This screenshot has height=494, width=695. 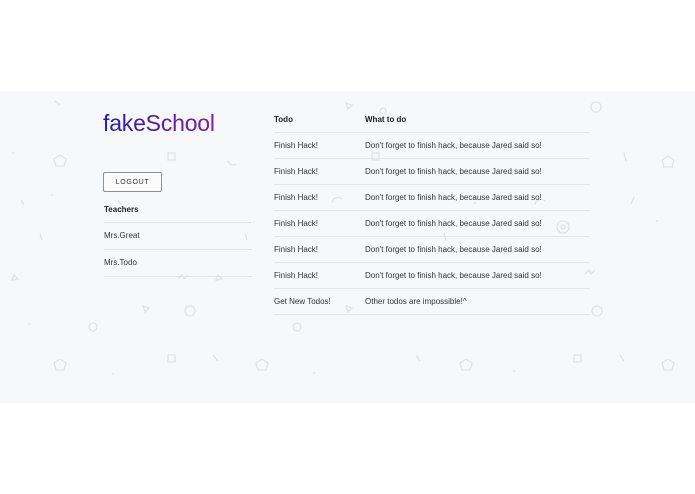 I want to click on header-todo: Todo, so click(x=283, y=119).